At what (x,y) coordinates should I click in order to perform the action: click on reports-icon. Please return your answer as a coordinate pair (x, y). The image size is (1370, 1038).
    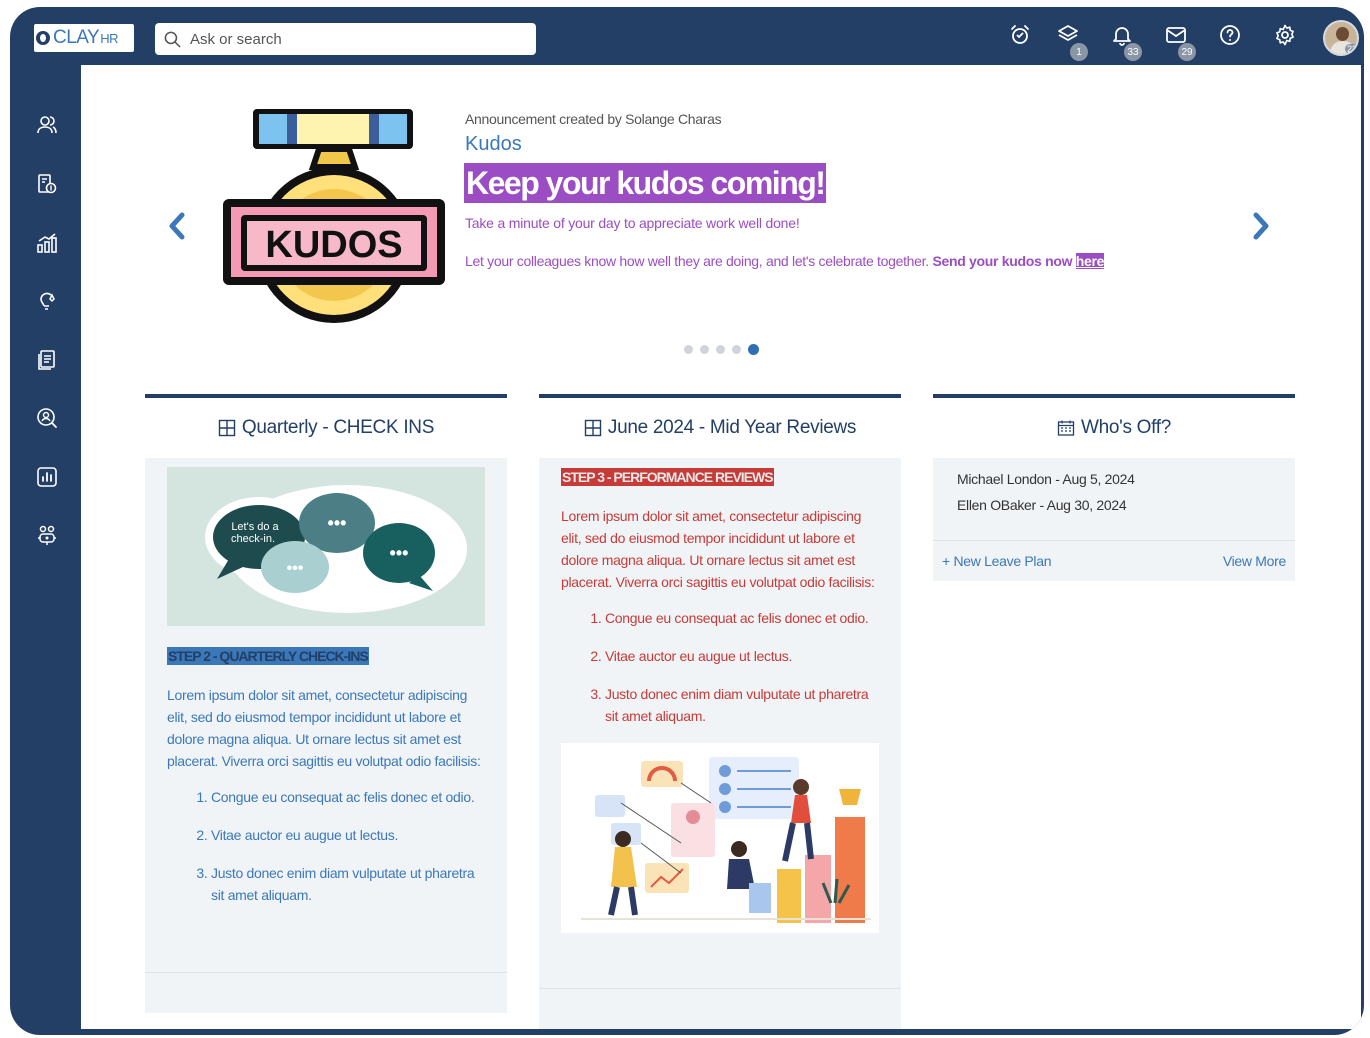
    Looking at the image, I should click on (48, 478).